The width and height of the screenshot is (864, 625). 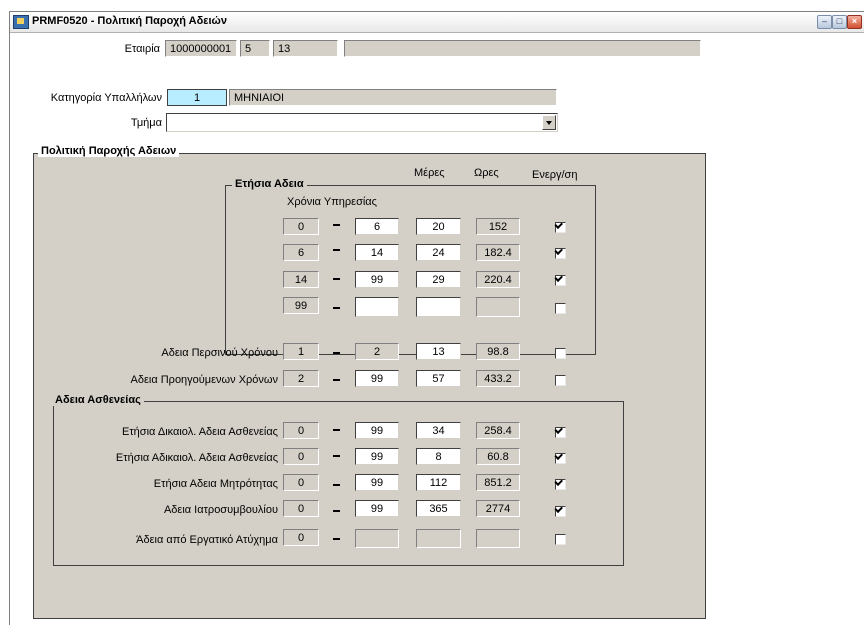 I want to click on employee-category-label: Κατηγορία Υπαλλήλων, so click(x=106, y=98).